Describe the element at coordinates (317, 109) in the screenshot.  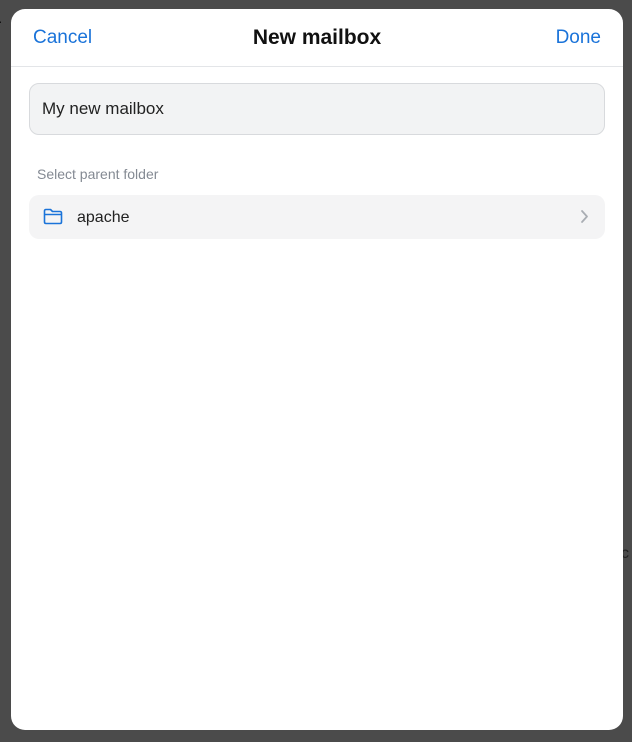
I see `mailbox-name-input` at that location.